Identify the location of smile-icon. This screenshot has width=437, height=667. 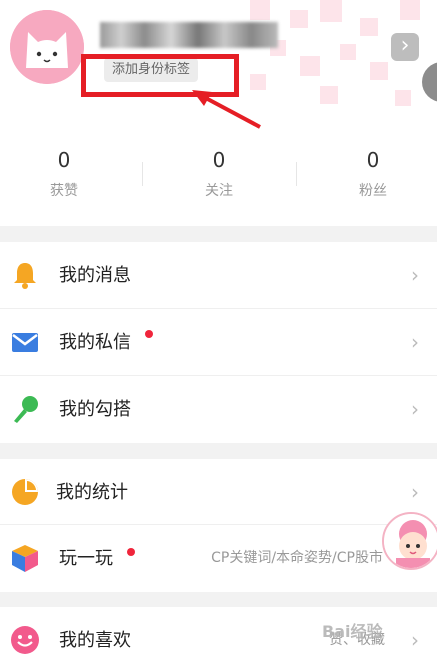
(25, 640).